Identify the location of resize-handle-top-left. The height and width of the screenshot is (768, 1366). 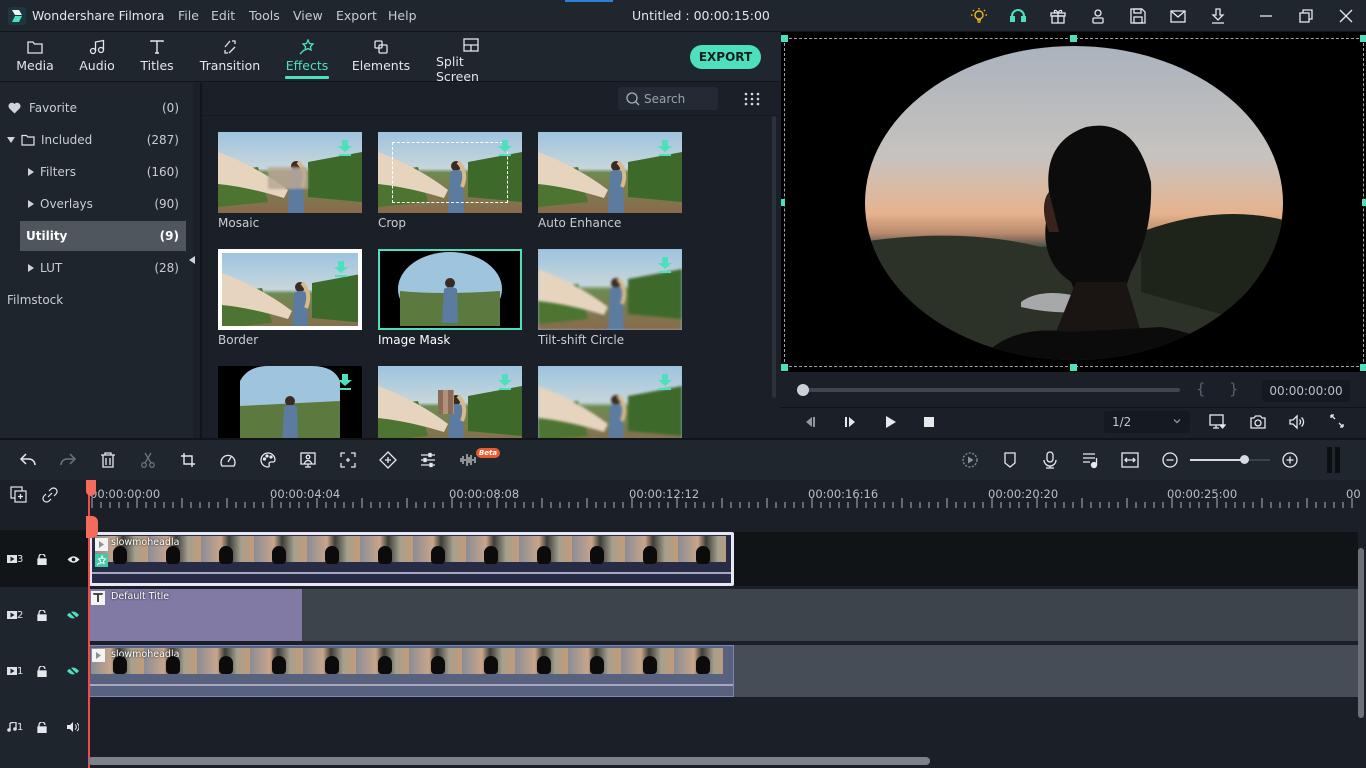
(784, 38).